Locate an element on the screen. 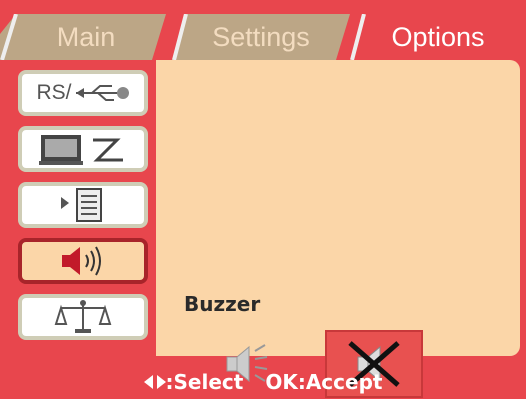  balance-scale-icon is located at coordinates (83, 316).